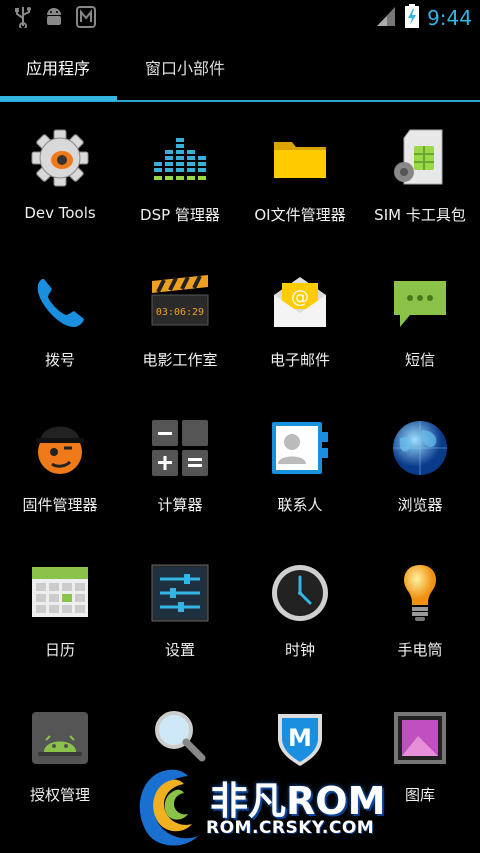 This screenshot has height=853, width=480. I want to click on superuser-icon, so click(60, 738).